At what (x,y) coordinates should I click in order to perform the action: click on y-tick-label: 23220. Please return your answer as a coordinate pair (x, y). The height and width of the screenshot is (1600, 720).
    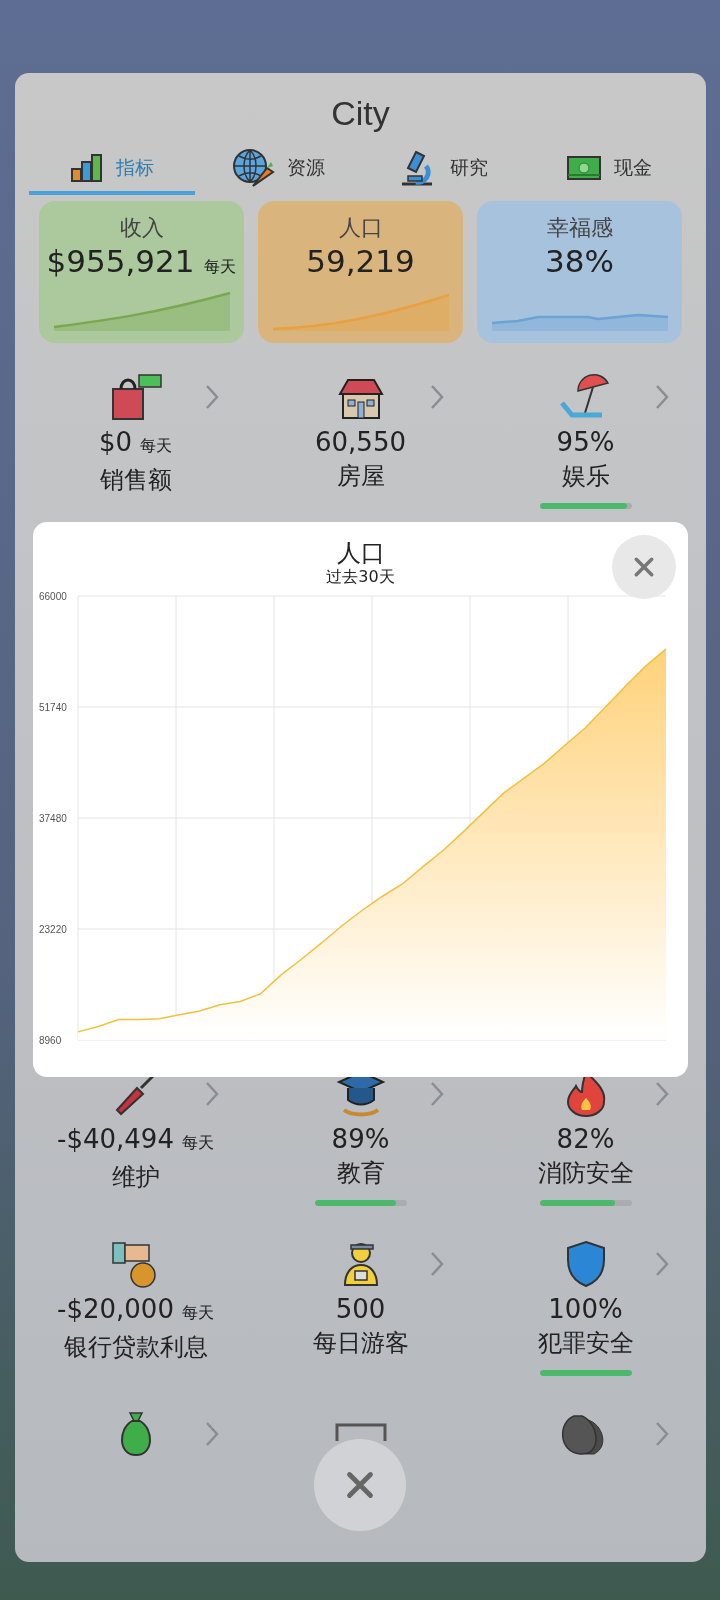
    Looking at the image, I should click on (53, 929).